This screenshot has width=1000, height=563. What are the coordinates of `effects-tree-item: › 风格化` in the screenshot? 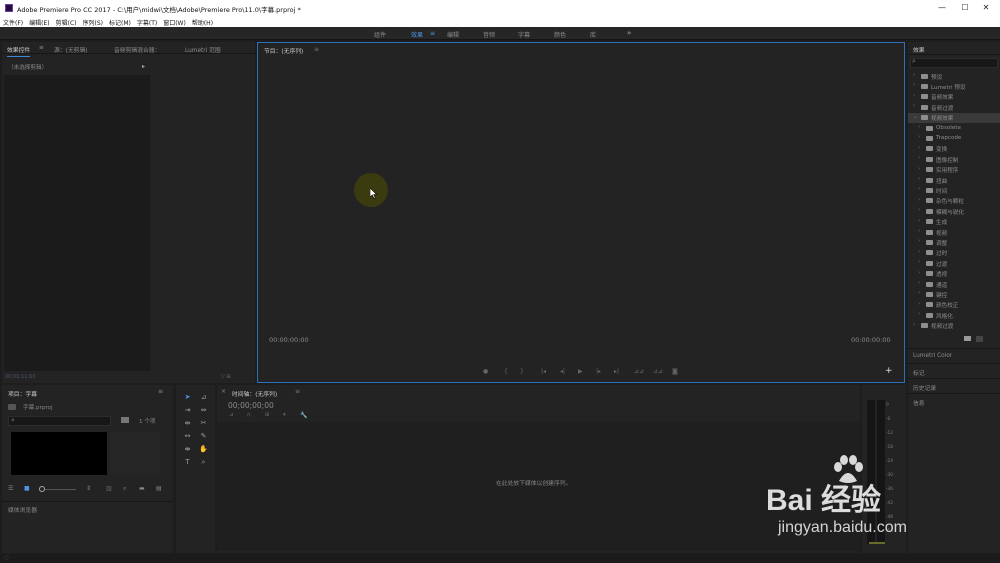 It's located at (954, 315).